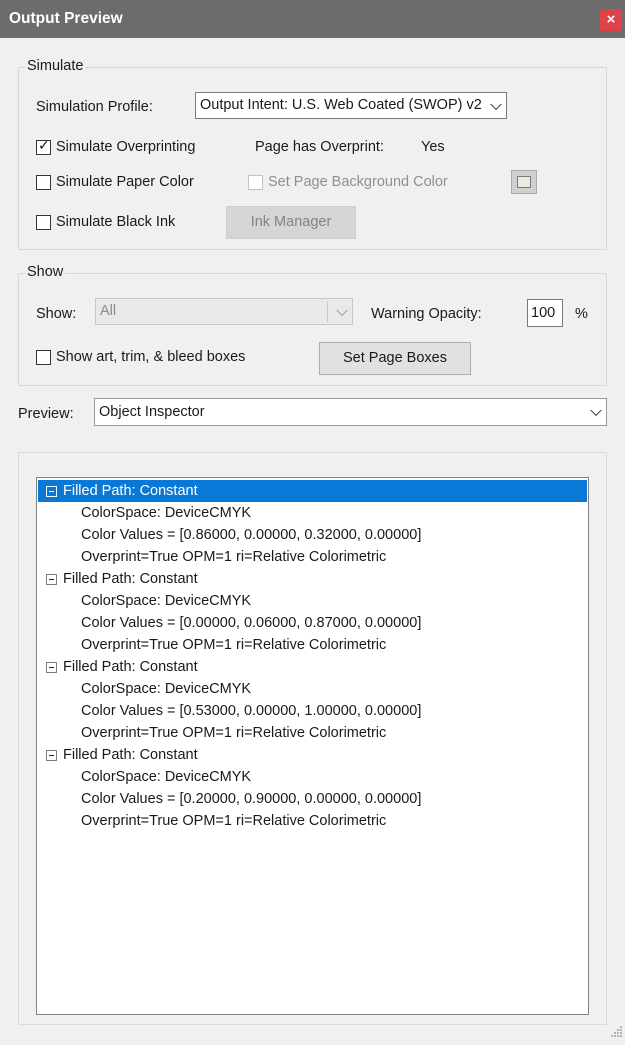 This screenshot has height=1045, width=625. I want to click on simulate-paper-color-label: Simulate Paper Color, so click(125, 182).